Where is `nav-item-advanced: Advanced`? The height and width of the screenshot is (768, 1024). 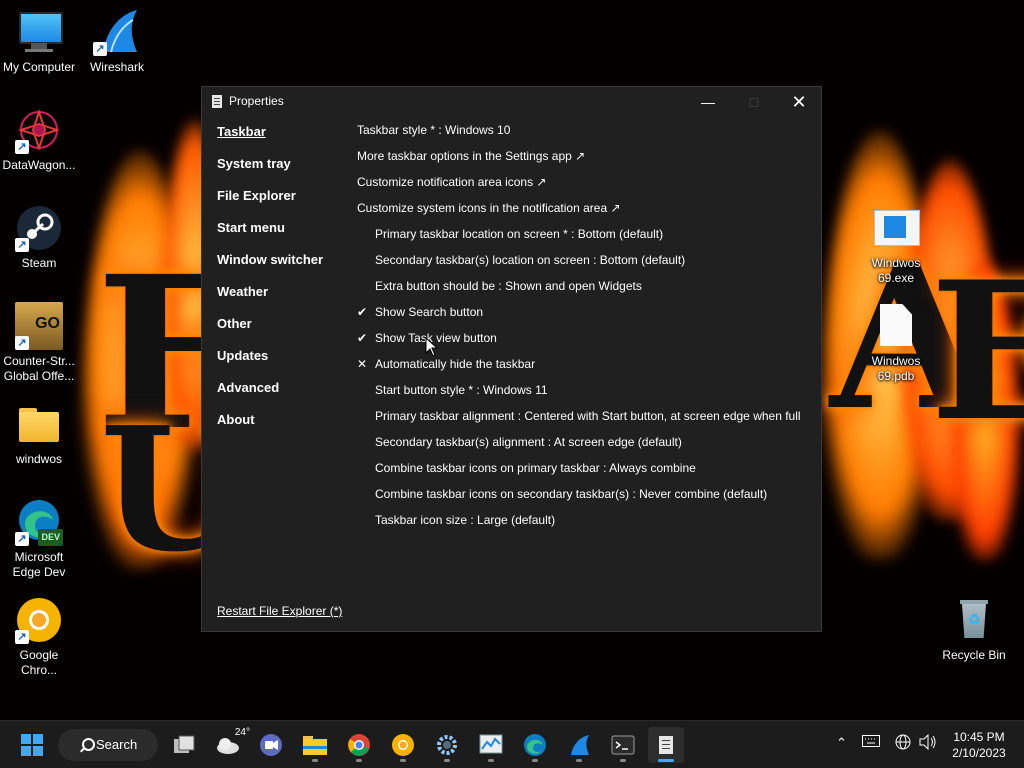 nav-item-advanced: Advanced is located at coordinates (270, 395).